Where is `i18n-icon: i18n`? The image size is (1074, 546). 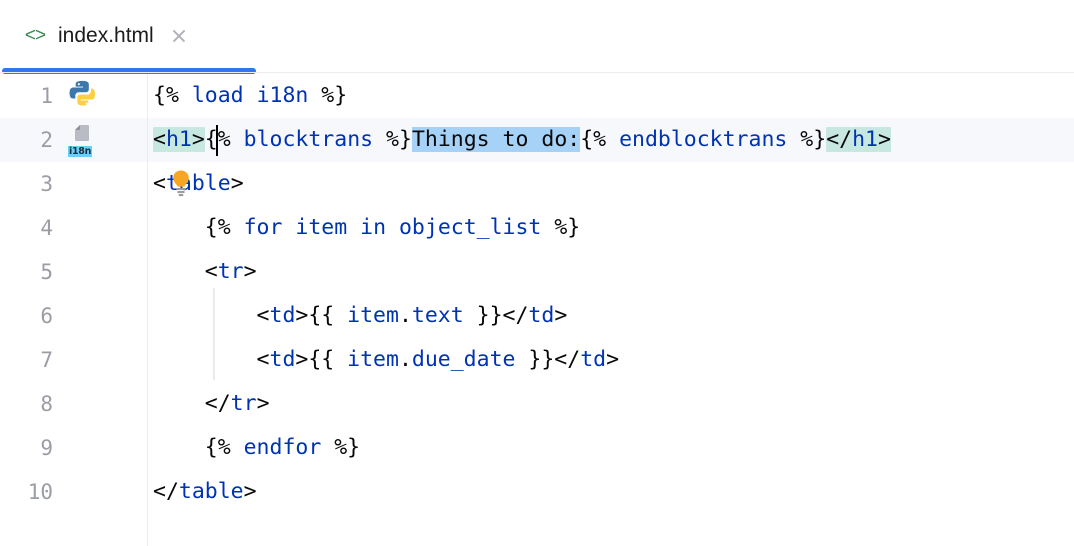 i18n-icon: i18n is located at coordinates (85, 140).